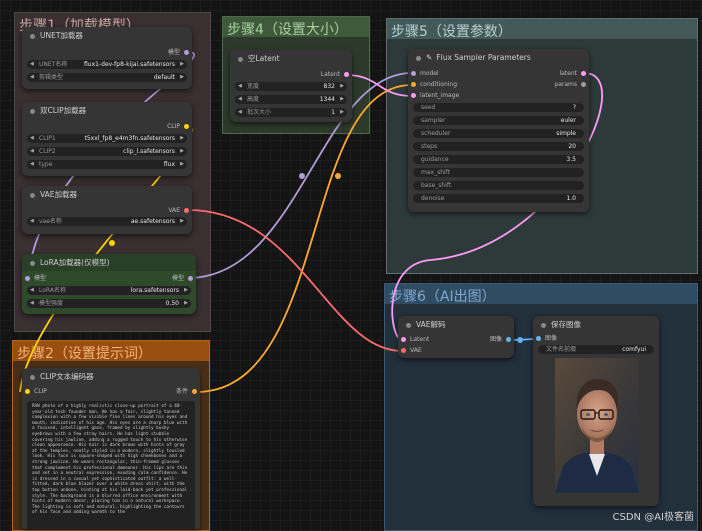 Image resolution: width=702 pixels, height=531 pixels. Describe the element at coordinates (107, 221) in the screenshot. I see `vae-name-widget: ◀ vae名称 ae.safetensors ▶` at that location.